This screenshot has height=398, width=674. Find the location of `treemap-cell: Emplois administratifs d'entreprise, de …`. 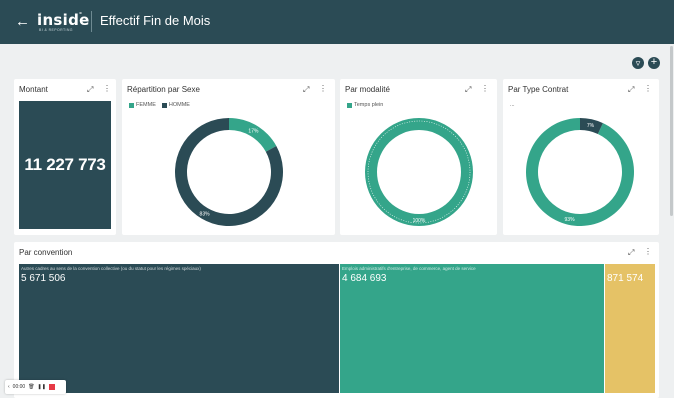

treemap-cell: Emplois administratifs d'entreprise, de … is located at coordinates (472, 328).